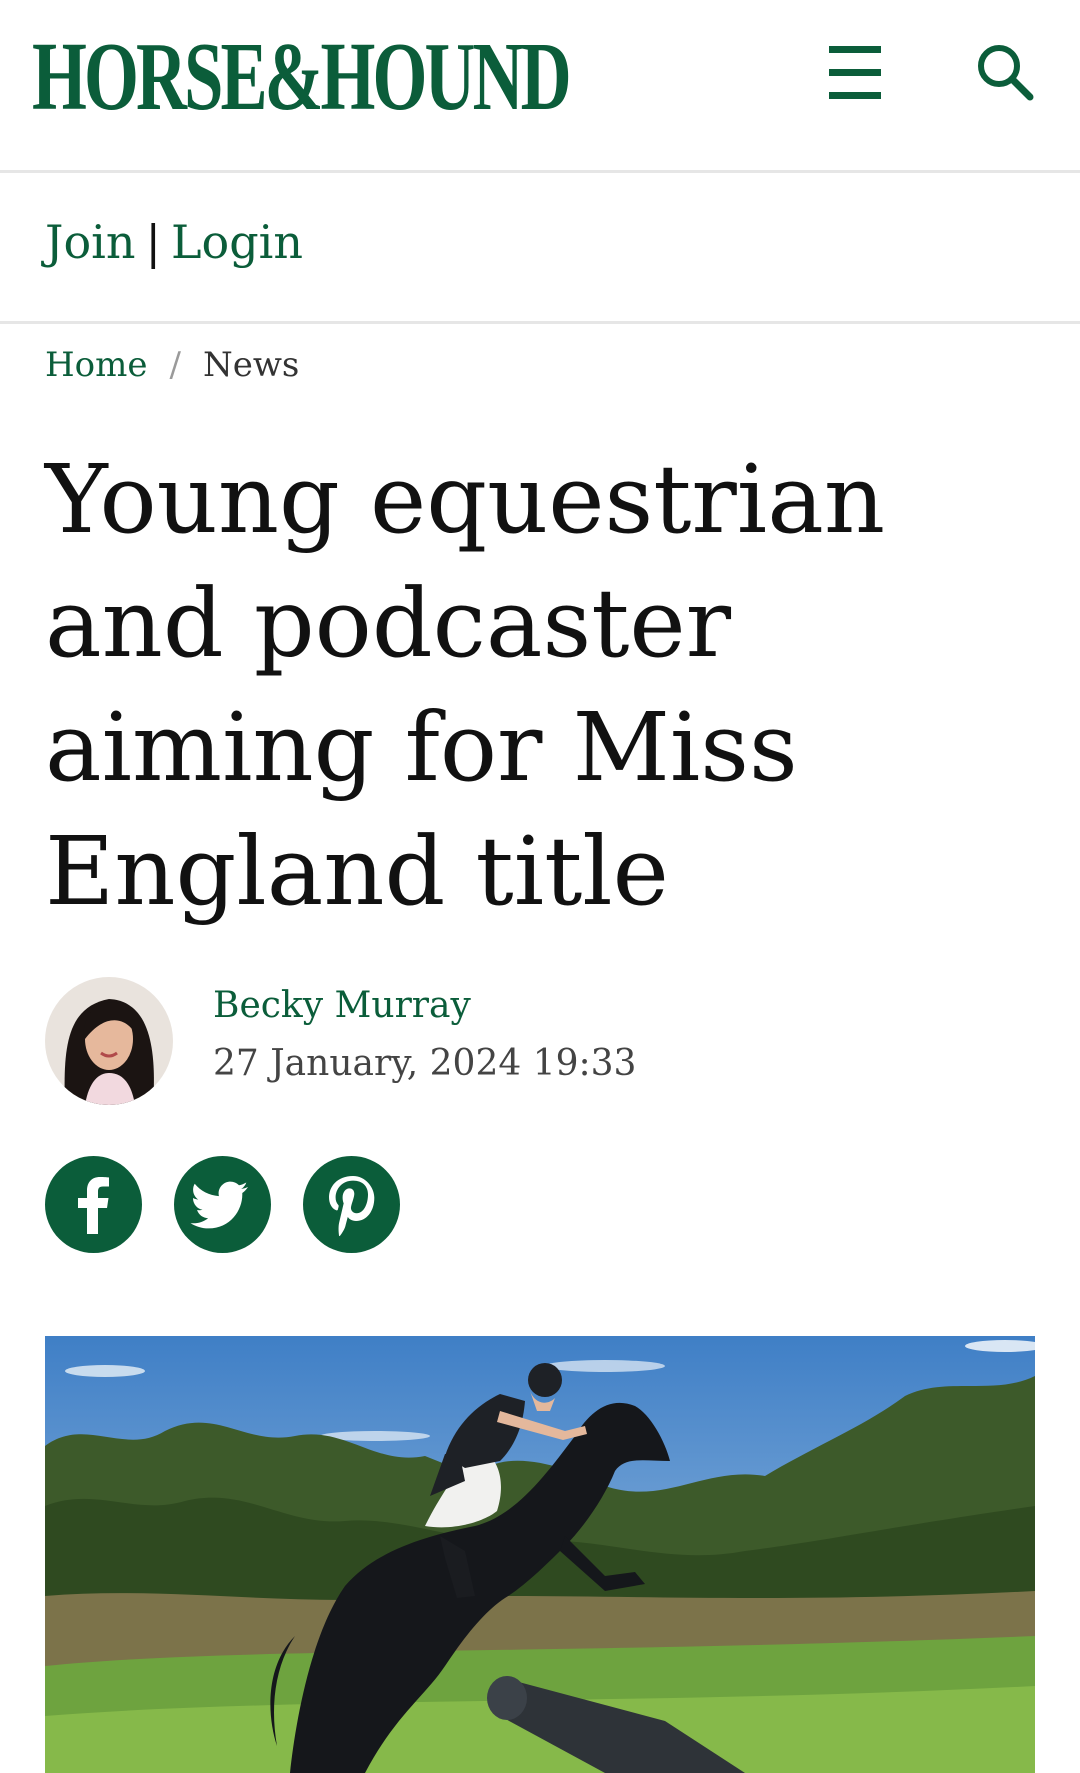 The height and width of the screenshot is (1773, 1080). Describe the element at coordinates (540, 248) in the screenshot. I see `account-bar: Join | Login` at that location.